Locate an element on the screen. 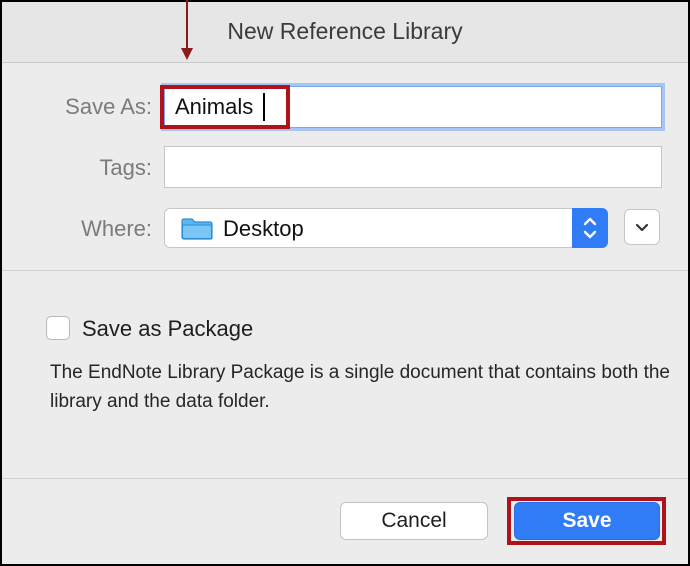  save-as-package-label: Save as Package is located at coordinates (167, 329).